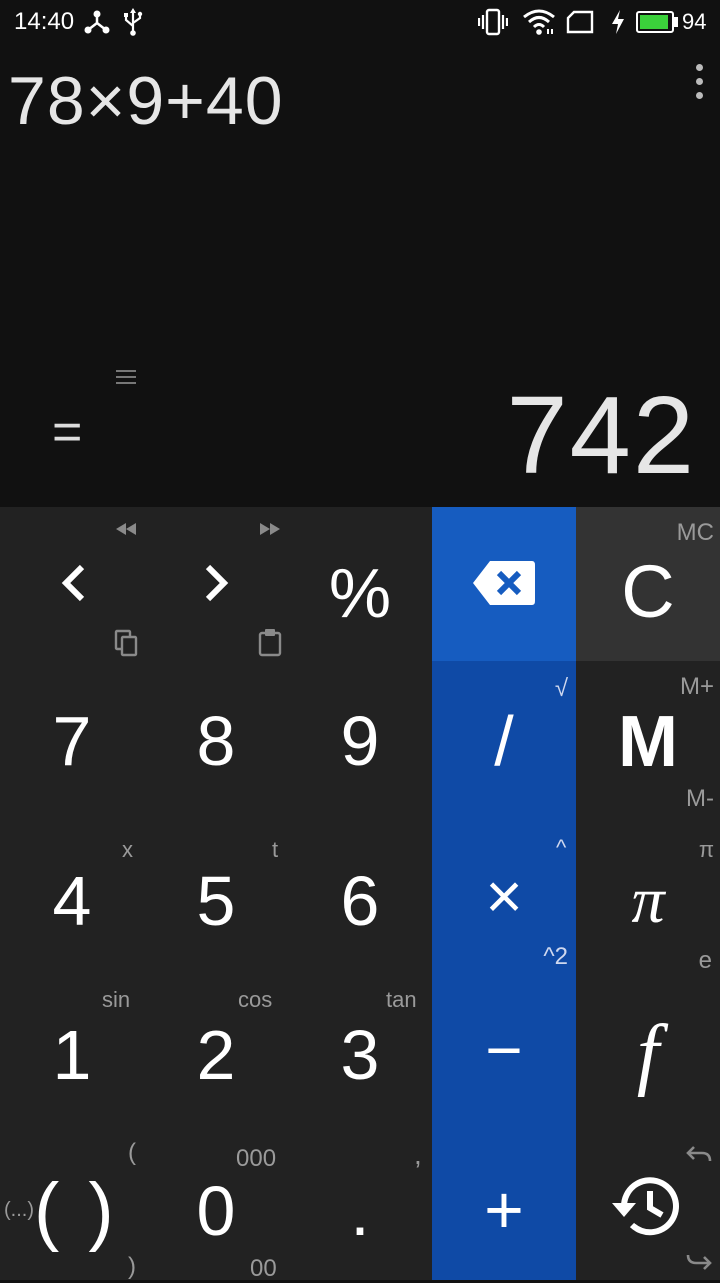  I want to click on cursor-right-button, so click(216, 584).